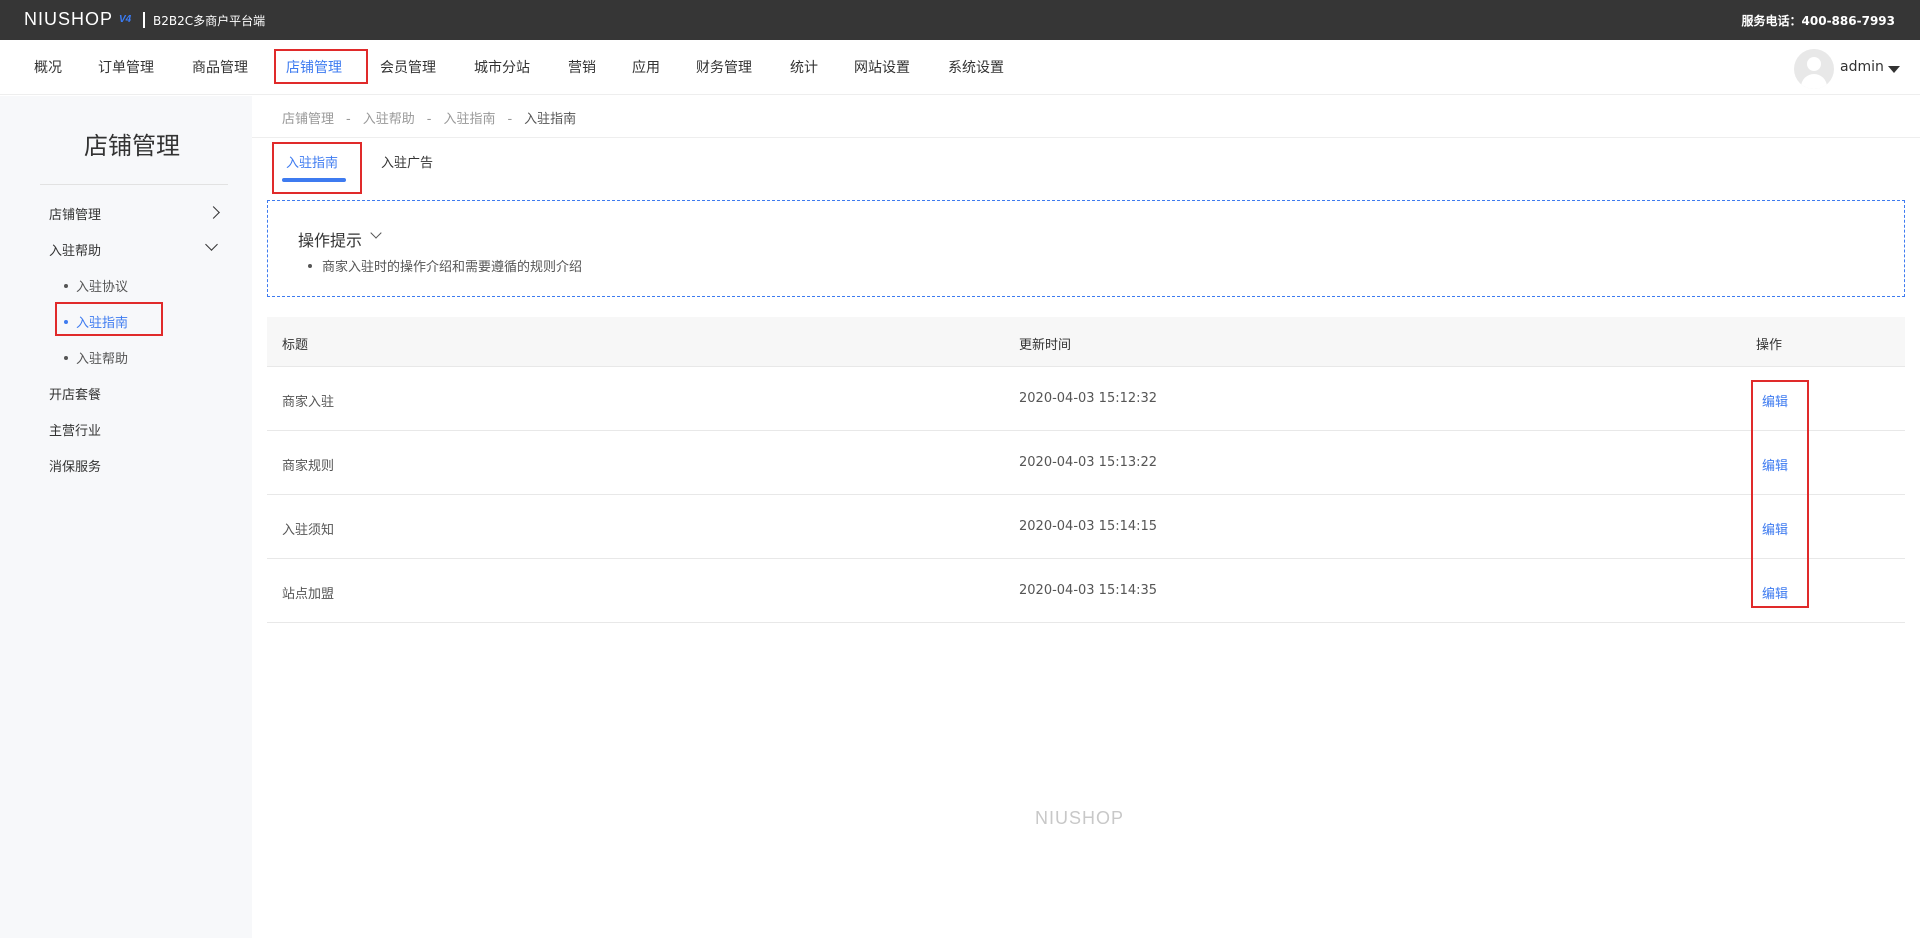 This screenshot has height=938, width=1920. I want to click on sidebar-item-industry: 主营行业, so click(75, 429).